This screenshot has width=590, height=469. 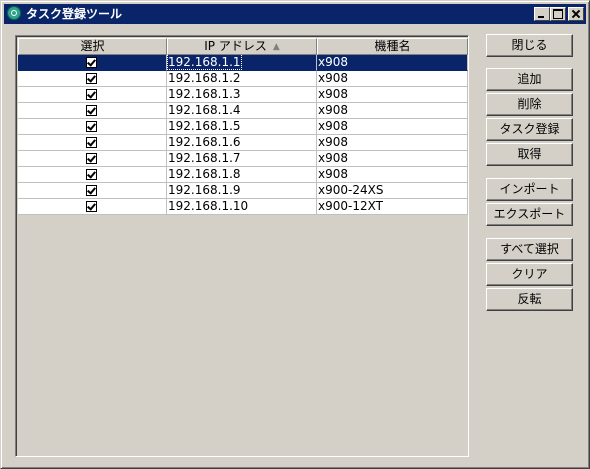 What do you see at coordinates (392, 191) in the screenshot?
I see `model-cell: x900-24XS` at bounding box center [392, 191].